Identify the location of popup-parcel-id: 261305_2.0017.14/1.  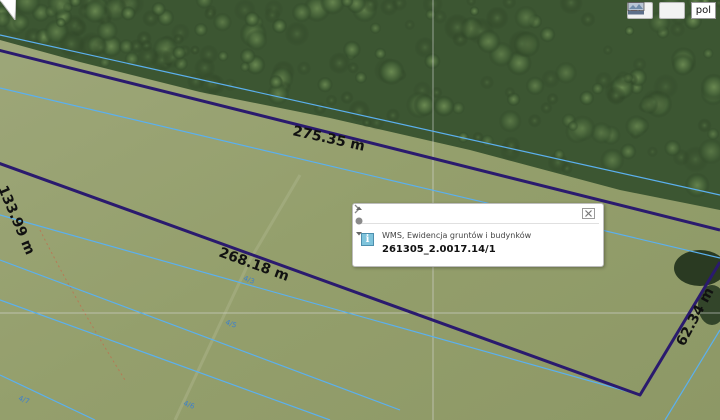
(439, 249).